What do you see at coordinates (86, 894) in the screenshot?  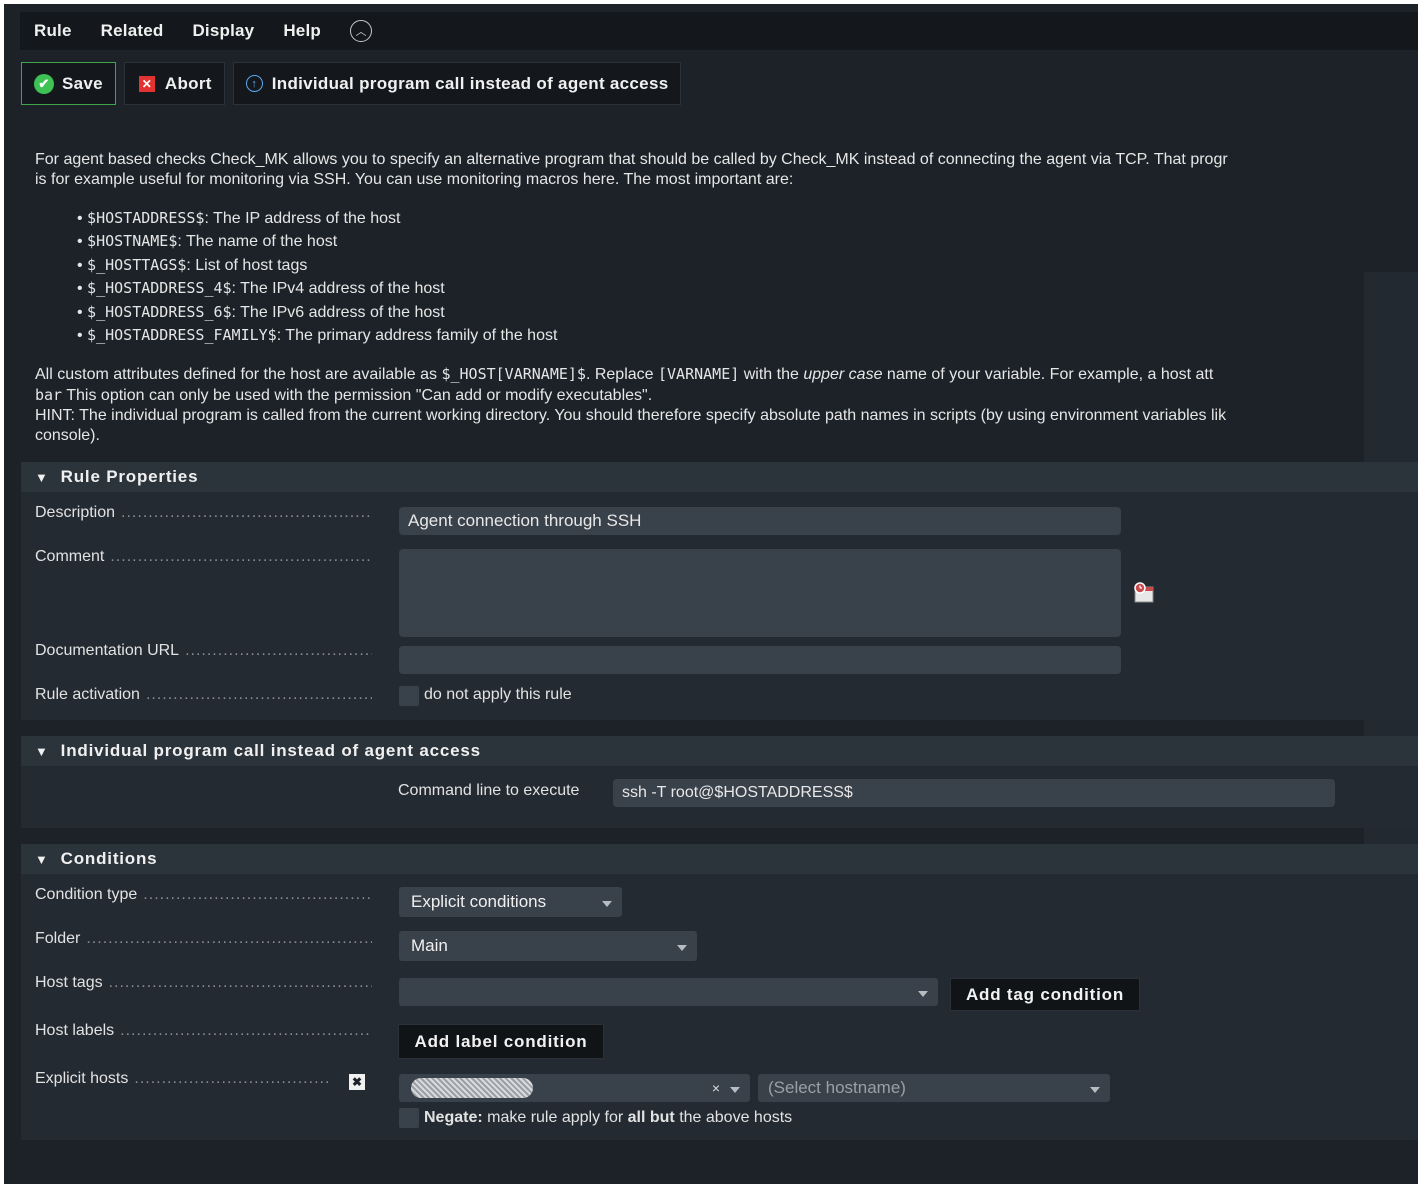 I see `condition-type-label: Condition type` at bounding box center [86, 894].